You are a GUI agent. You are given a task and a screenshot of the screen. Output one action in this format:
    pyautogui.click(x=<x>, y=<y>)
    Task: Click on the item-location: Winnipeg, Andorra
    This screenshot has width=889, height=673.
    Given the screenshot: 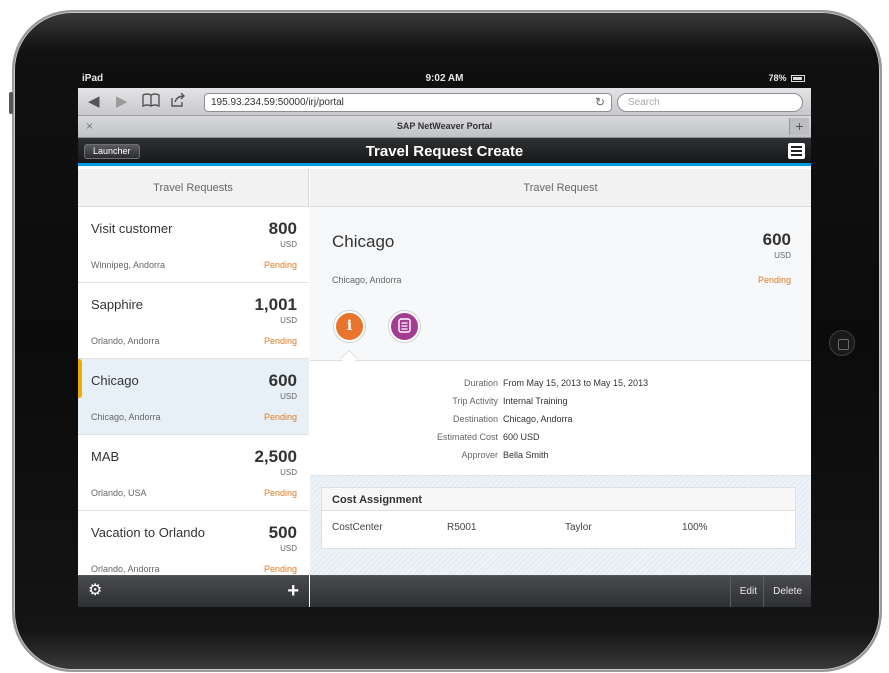 What is the action you would take?
    pyautogui.click(x=128, y=265)
    